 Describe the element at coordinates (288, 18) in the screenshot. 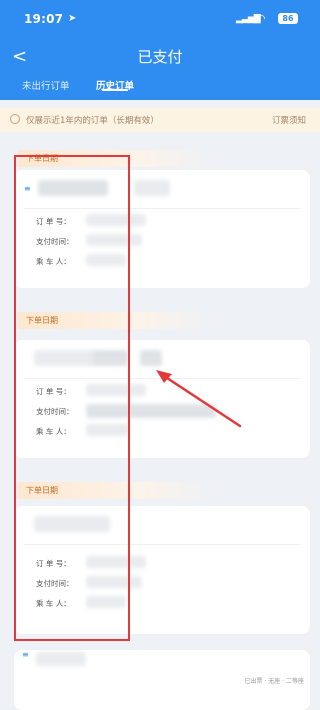

I see `battery-indicator: 86` at that location.